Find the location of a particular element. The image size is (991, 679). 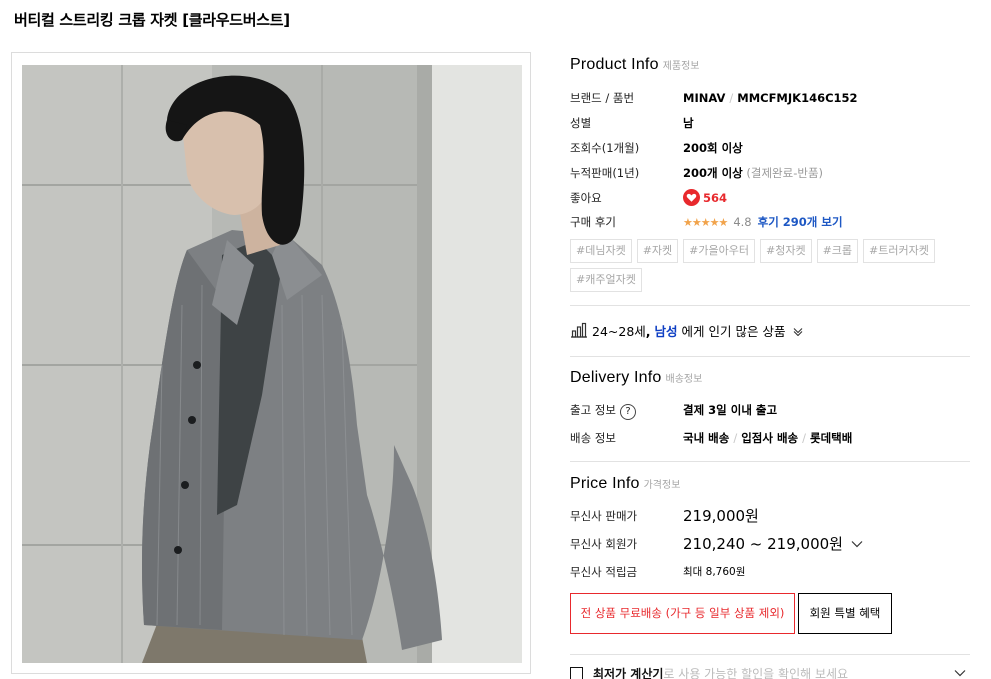

delivery-method-value: 국내 배송 / 입점사 배송 / 롯데택배 is located at coordinates (768, 438).